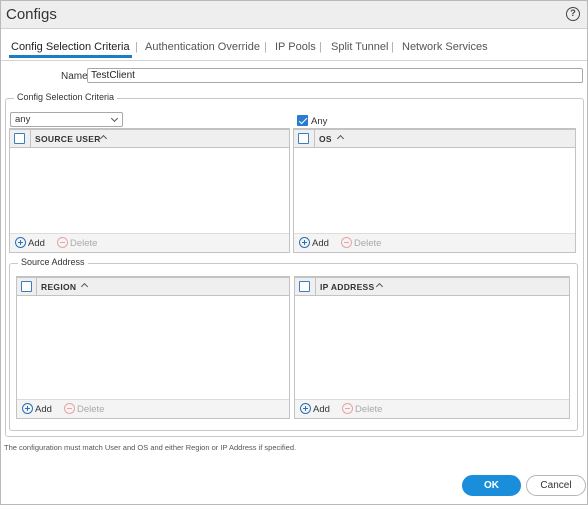  I want to click on select-value: any, so click(23, 119).